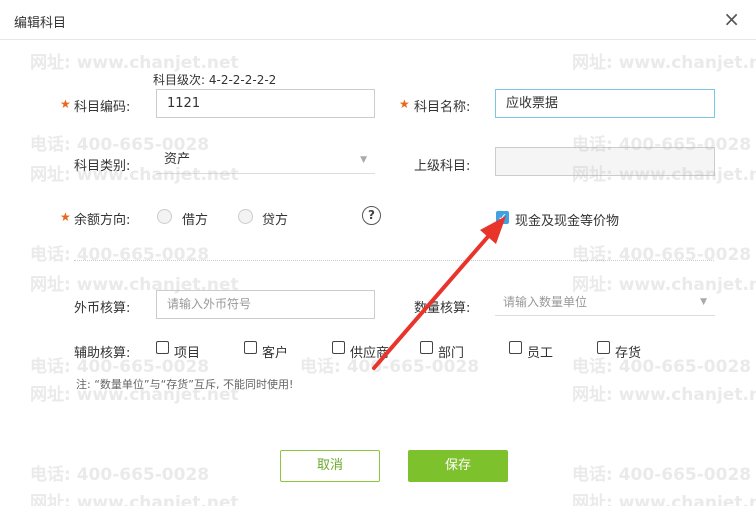  Describe the element at coordinates (540, 353) in the screenshot. I see `aux-employee-label: 员工` at that location.